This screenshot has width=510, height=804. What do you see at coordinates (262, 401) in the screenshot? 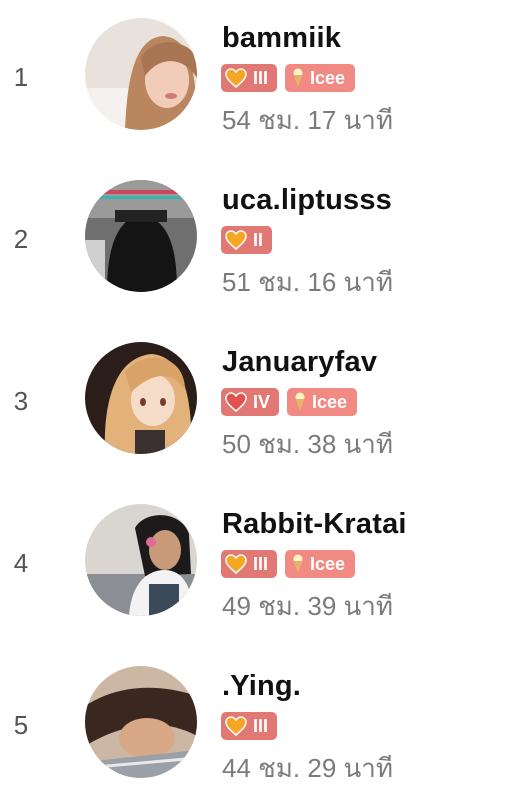
I see `level-label: IV` at bounding box center [262, 401].